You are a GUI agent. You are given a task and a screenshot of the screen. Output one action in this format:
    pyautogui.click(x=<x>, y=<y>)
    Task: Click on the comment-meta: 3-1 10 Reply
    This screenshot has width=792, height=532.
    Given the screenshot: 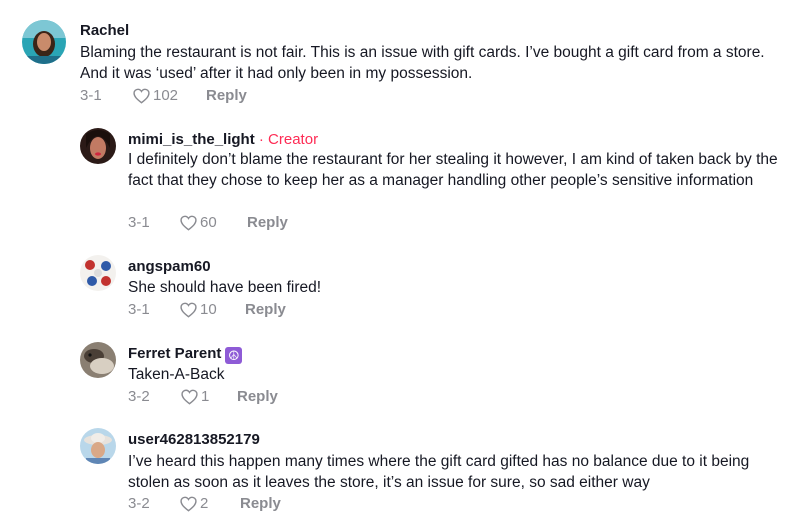 What is the action you would take?
    pyautogui.click(x=278, y=311)
    